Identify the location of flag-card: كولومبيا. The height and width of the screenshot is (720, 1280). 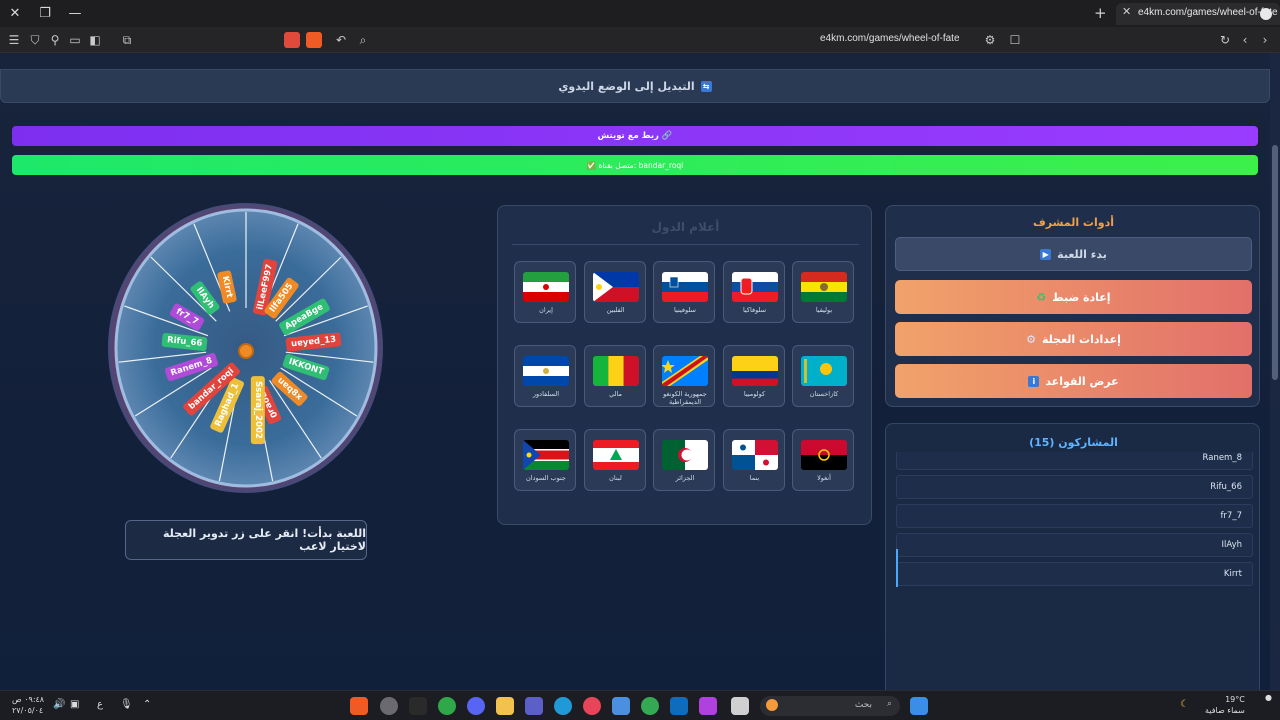
(753, 376).